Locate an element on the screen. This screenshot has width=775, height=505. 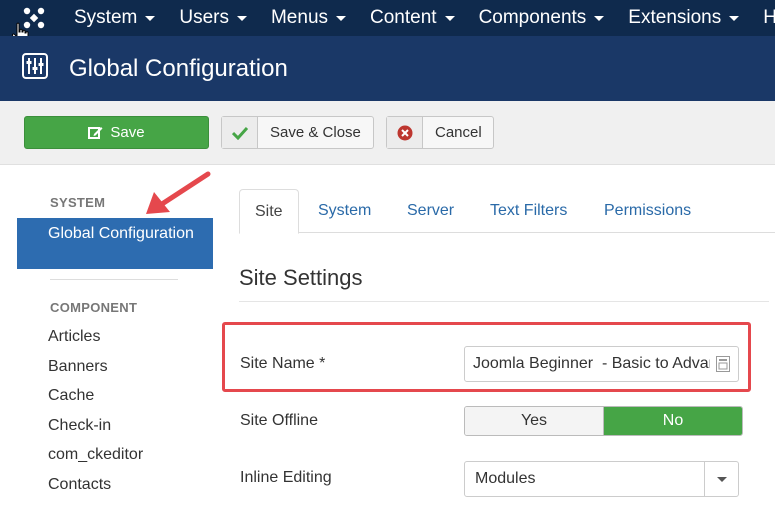
annotation-arrow-icon is located at coordinates (178, 192).